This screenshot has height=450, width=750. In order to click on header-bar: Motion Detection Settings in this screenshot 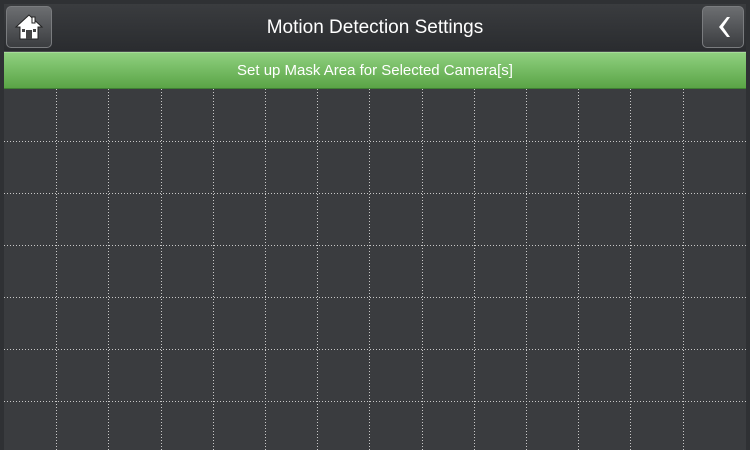, I will do `click(375, 28)`.